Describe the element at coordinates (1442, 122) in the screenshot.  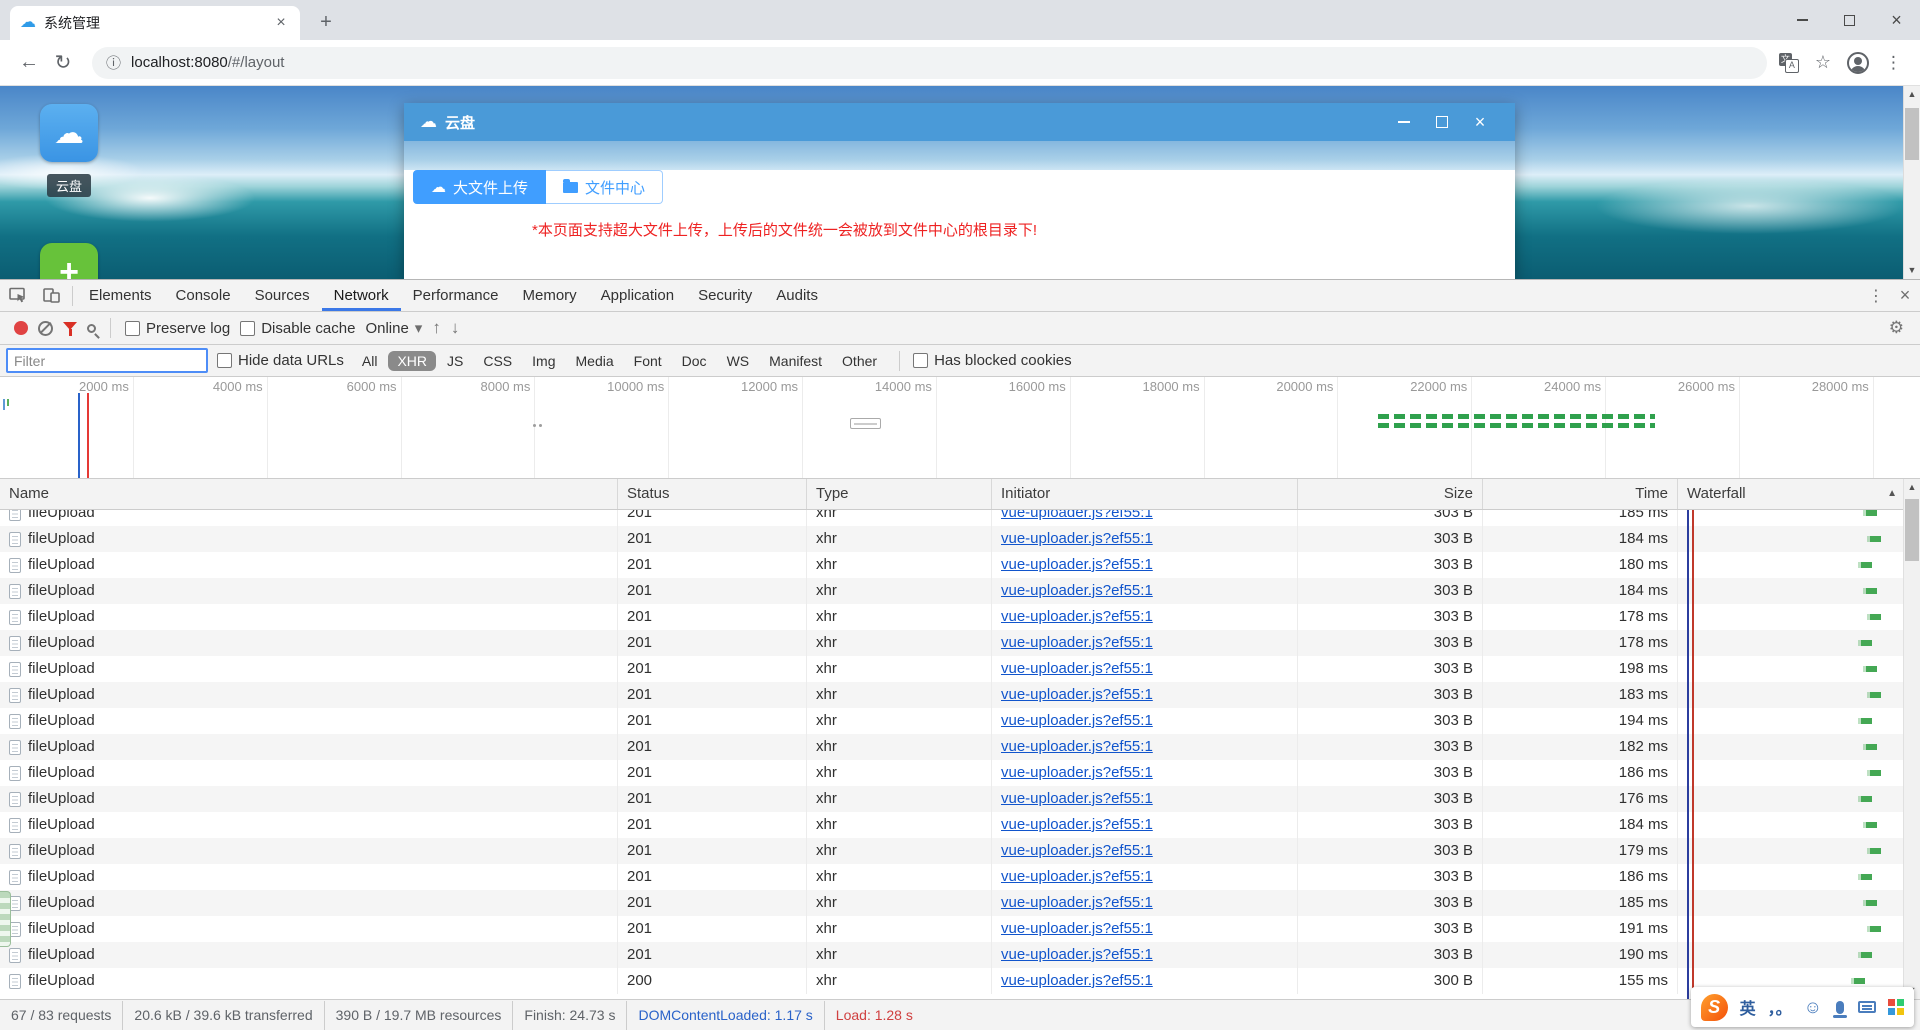
I see `modal-expand-button` at that location.